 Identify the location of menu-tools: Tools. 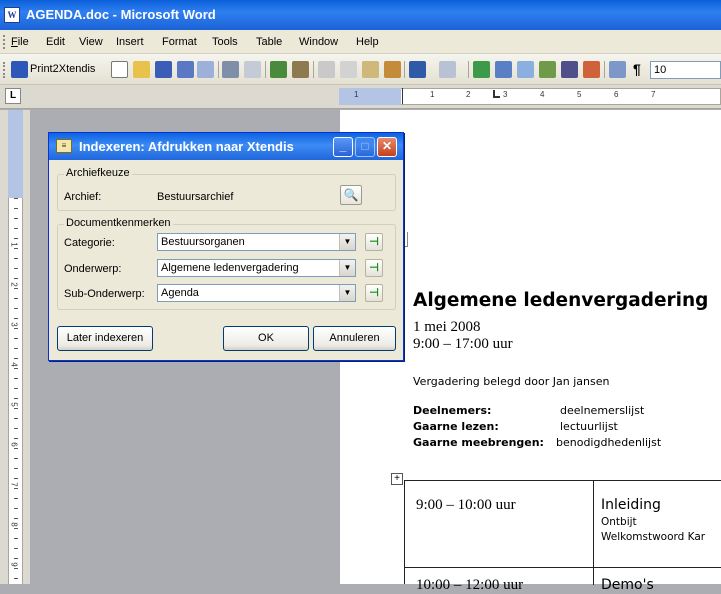
(225, 42).